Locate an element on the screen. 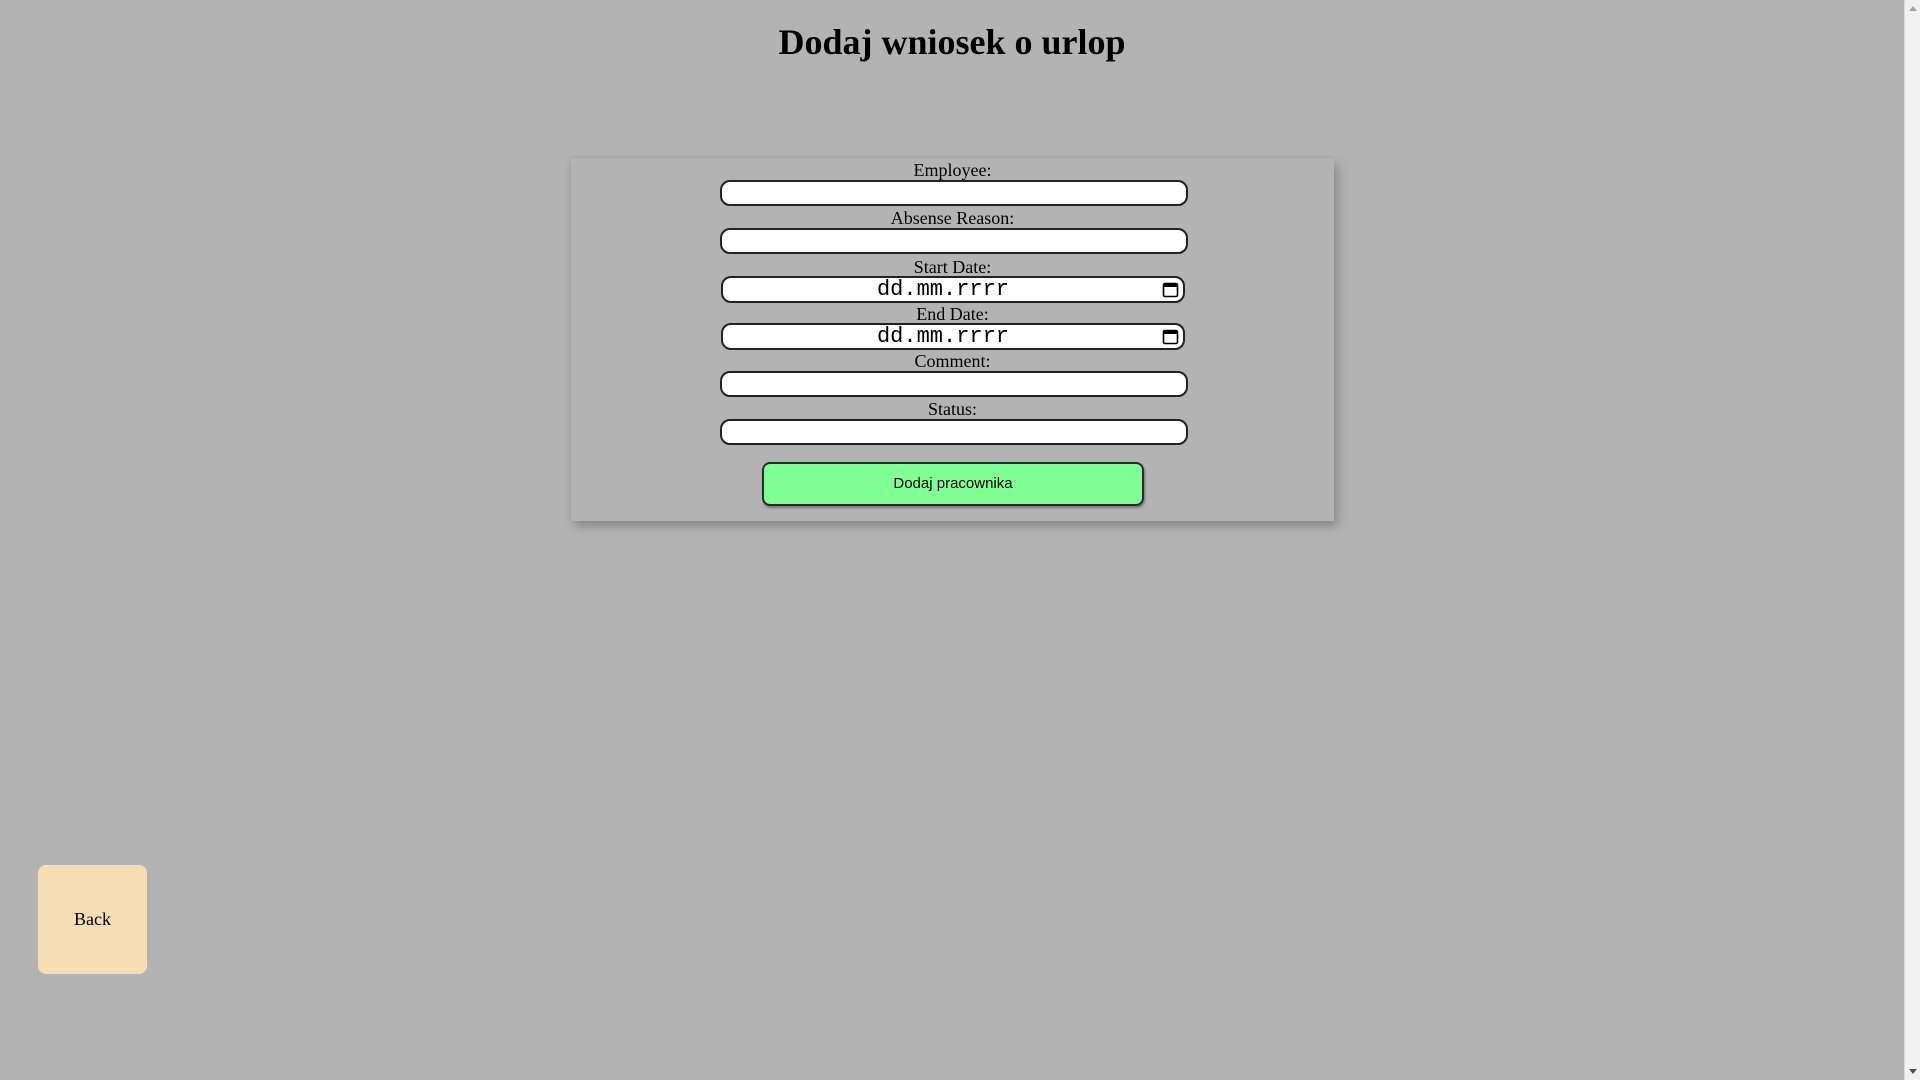  employee-label: Employee: is located at coordinates (952, 170).